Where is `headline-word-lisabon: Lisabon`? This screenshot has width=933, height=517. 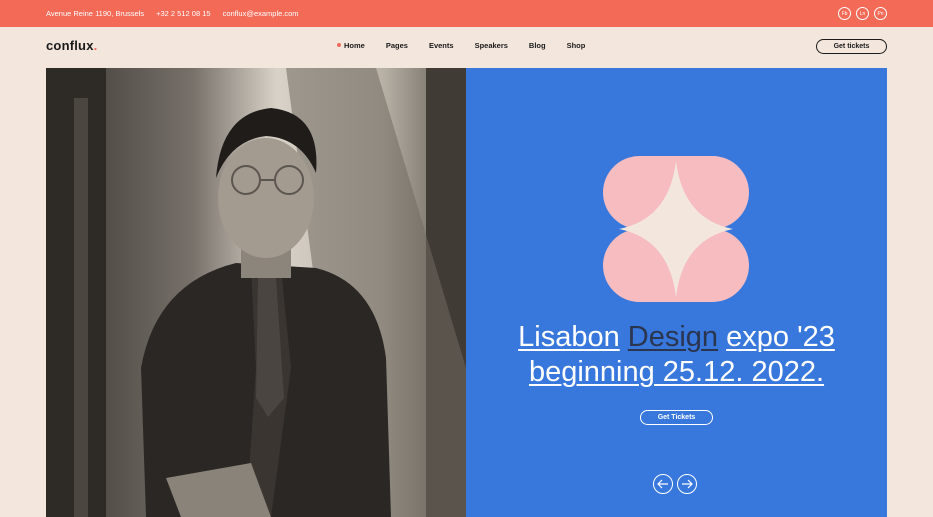
headline-word-lisabon: Lisabon is located at coordinates (569, 337).